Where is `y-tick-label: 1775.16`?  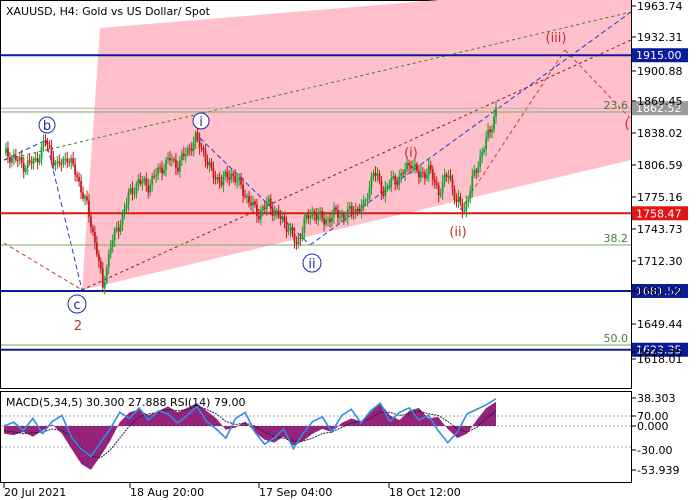 y-tick-label: 1775.16 is located at coordinates (660, 197).